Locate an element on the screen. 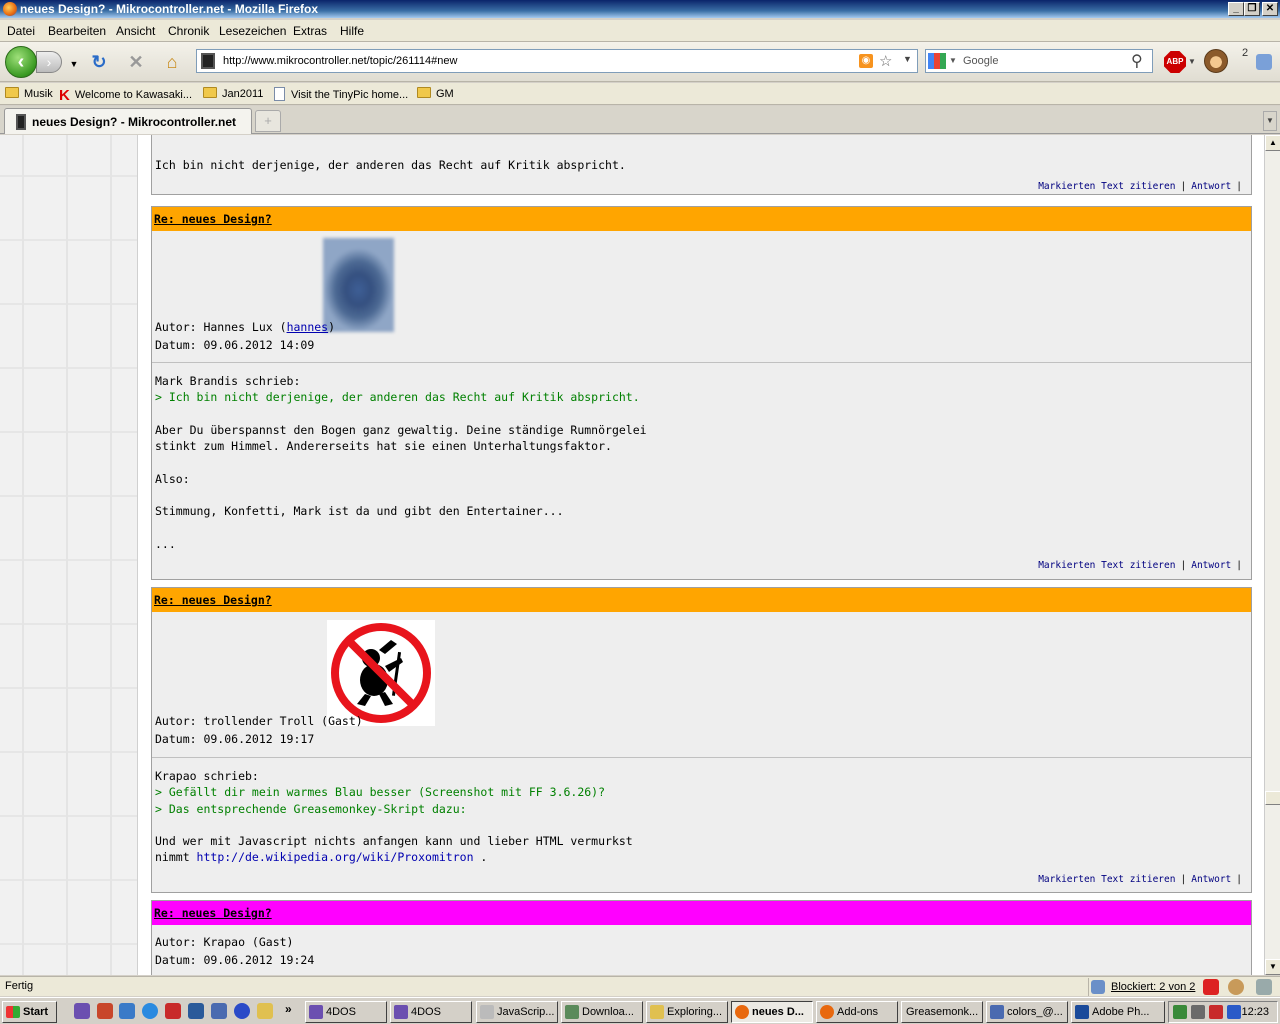 The height and width of the screenshot is (1024, 1280). history-dropdown-icon: ▼ is located at coordinates (74, 64).